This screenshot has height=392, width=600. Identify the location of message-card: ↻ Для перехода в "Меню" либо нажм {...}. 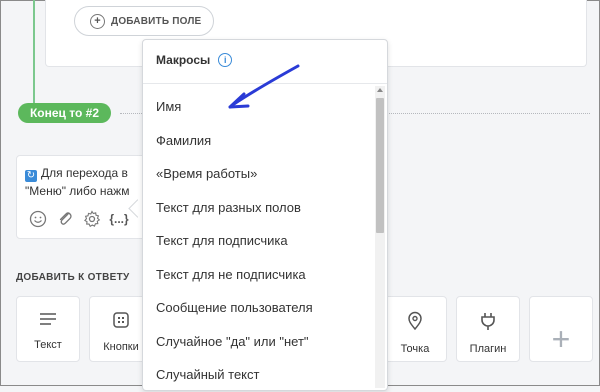
(82, 197).